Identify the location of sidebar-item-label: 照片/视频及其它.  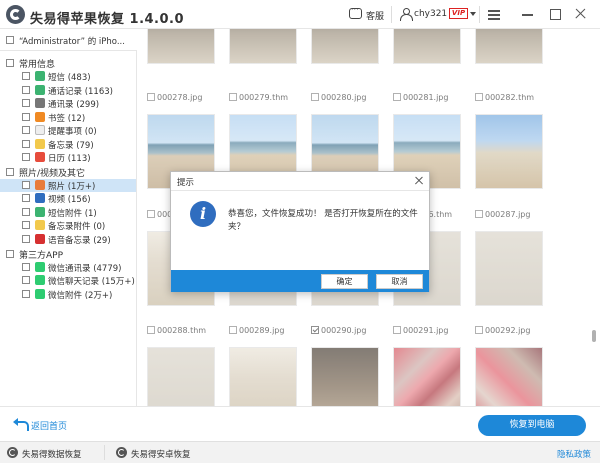
(52, 174).